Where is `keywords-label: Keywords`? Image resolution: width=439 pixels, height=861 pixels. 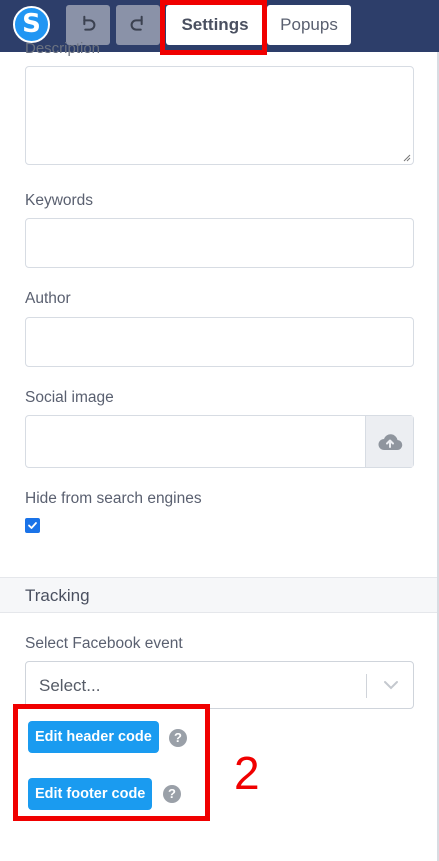 keywords-label: Keywords is located at coordinates (59, 200).